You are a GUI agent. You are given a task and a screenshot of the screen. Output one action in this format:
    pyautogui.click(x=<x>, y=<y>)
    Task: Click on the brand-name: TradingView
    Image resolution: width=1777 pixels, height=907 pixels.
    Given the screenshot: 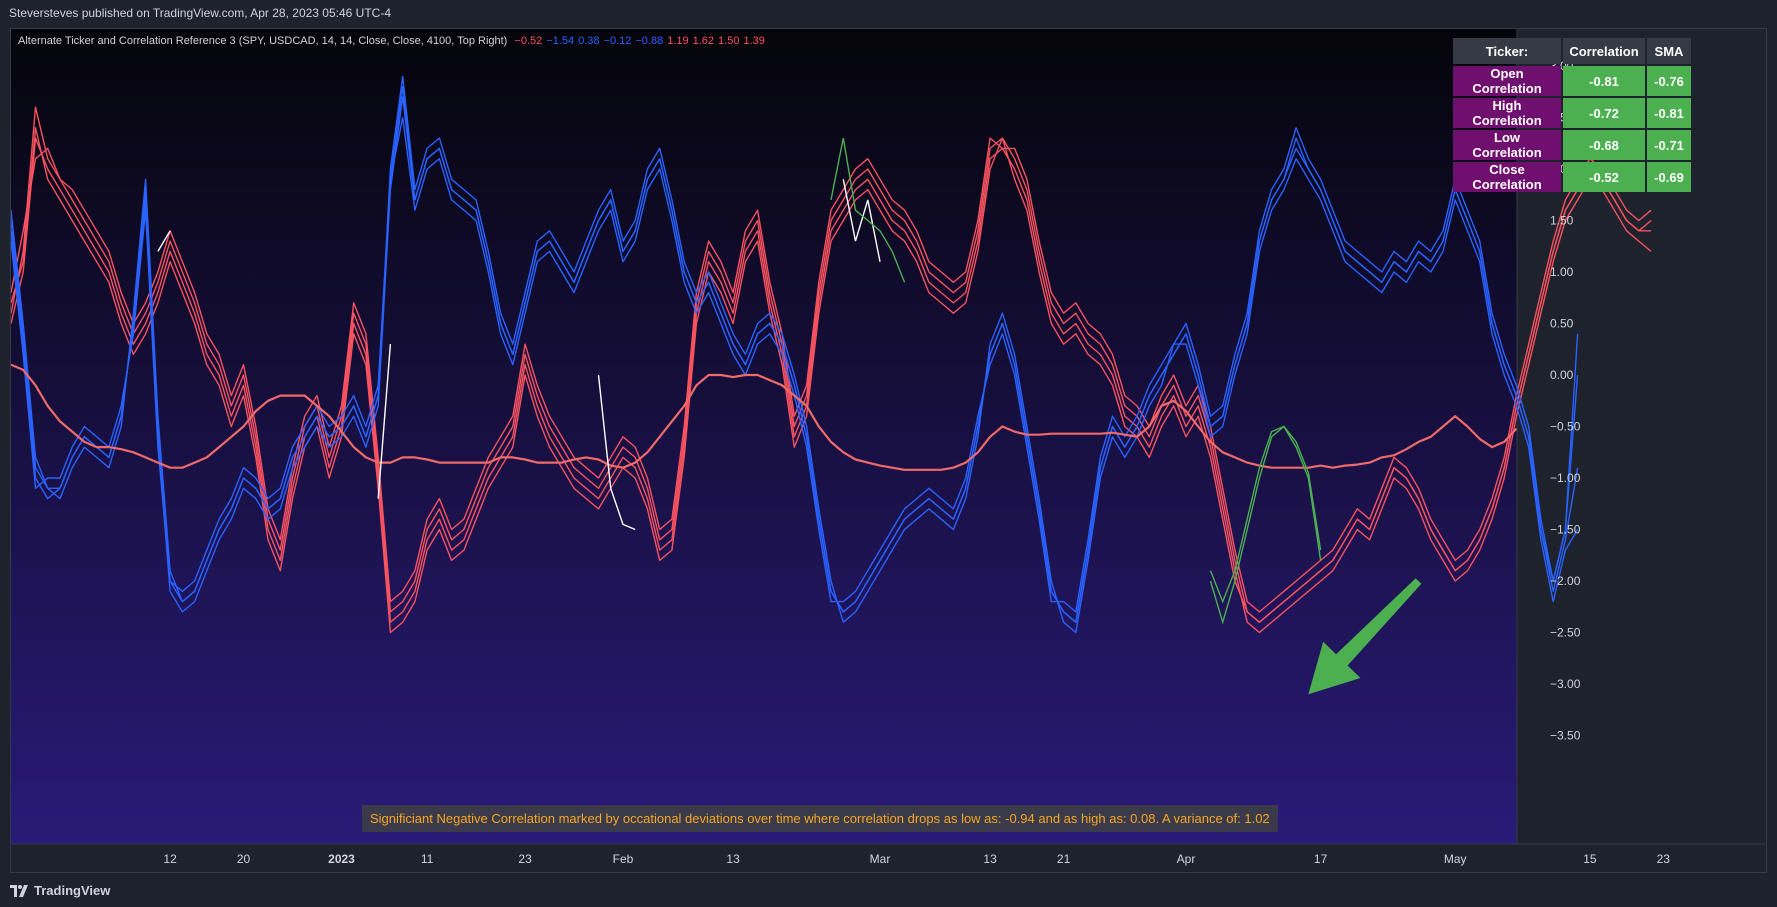 What is the action you would take?
    pyautogui.click(x=72, y=890)
    